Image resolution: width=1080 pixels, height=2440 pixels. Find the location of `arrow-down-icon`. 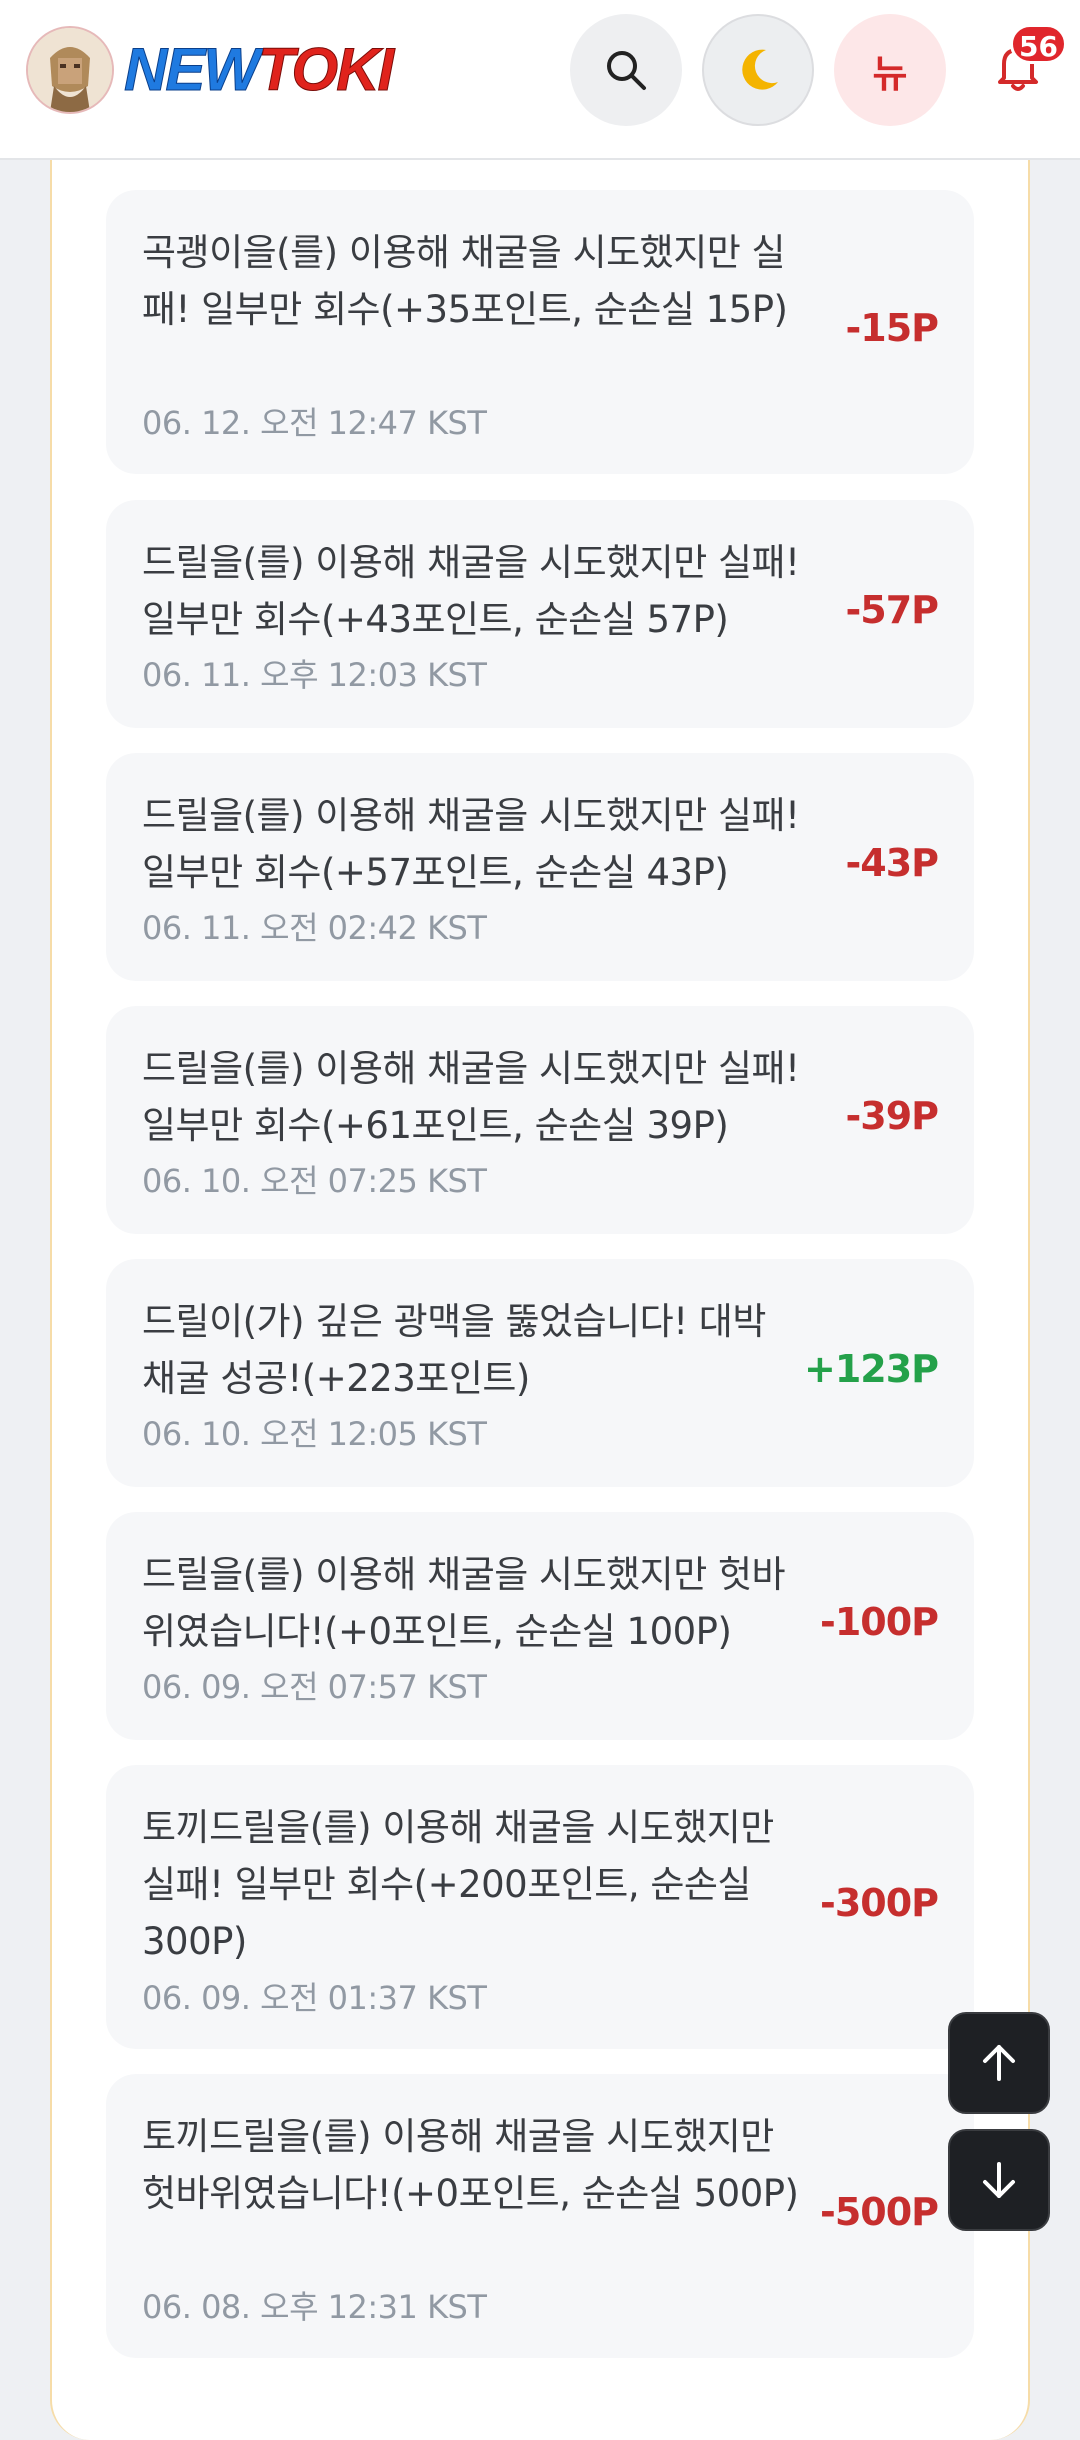

arrow-down-icon is located at coordinates (999, 2180).